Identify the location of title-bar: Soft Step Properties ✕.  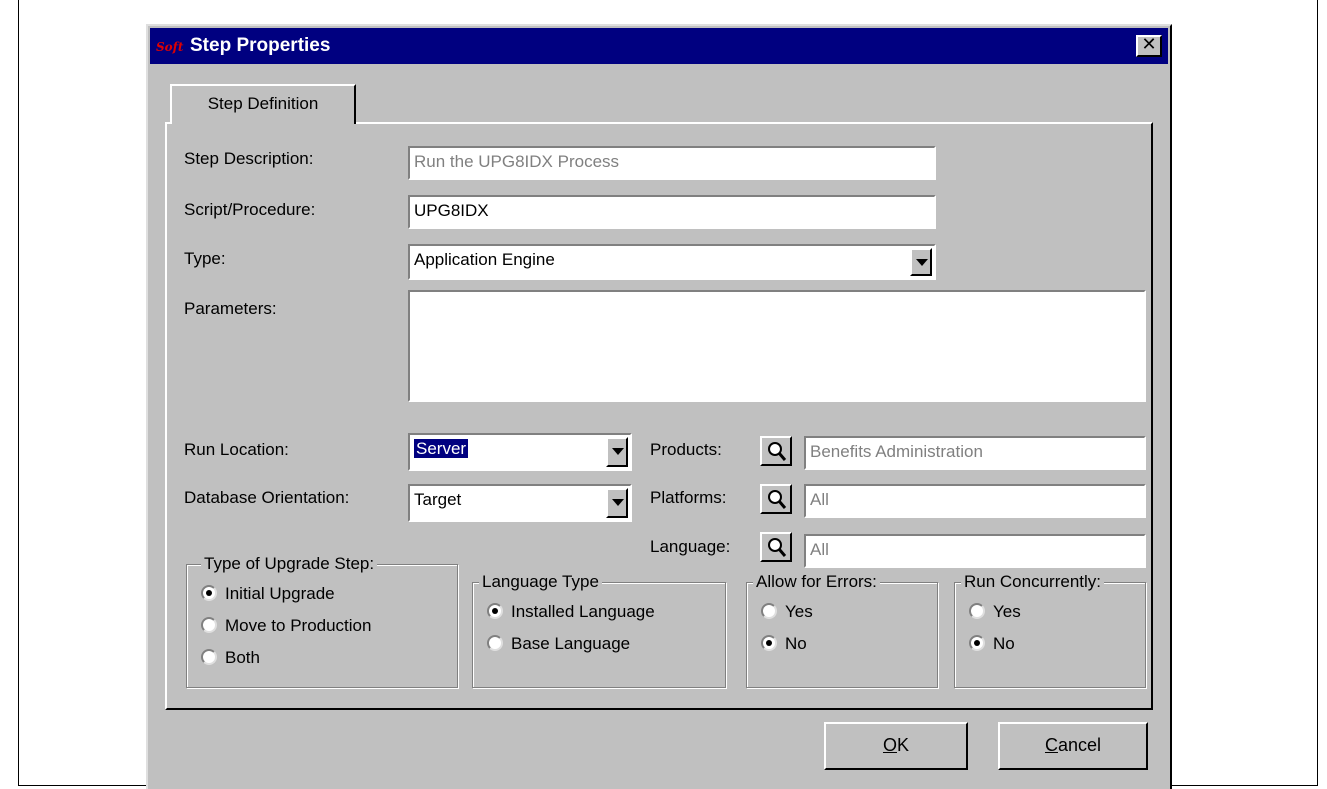
(659, 46).